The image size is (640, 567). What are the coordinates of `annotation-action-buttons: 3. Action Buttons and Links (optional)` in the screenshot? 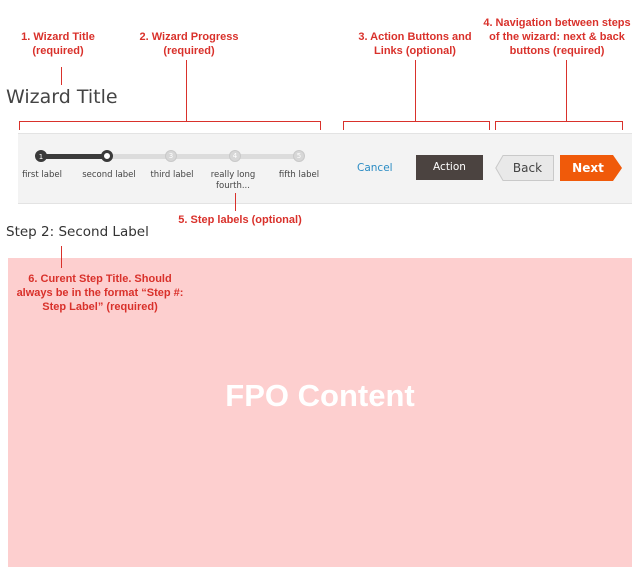 It's located at (415, 44).